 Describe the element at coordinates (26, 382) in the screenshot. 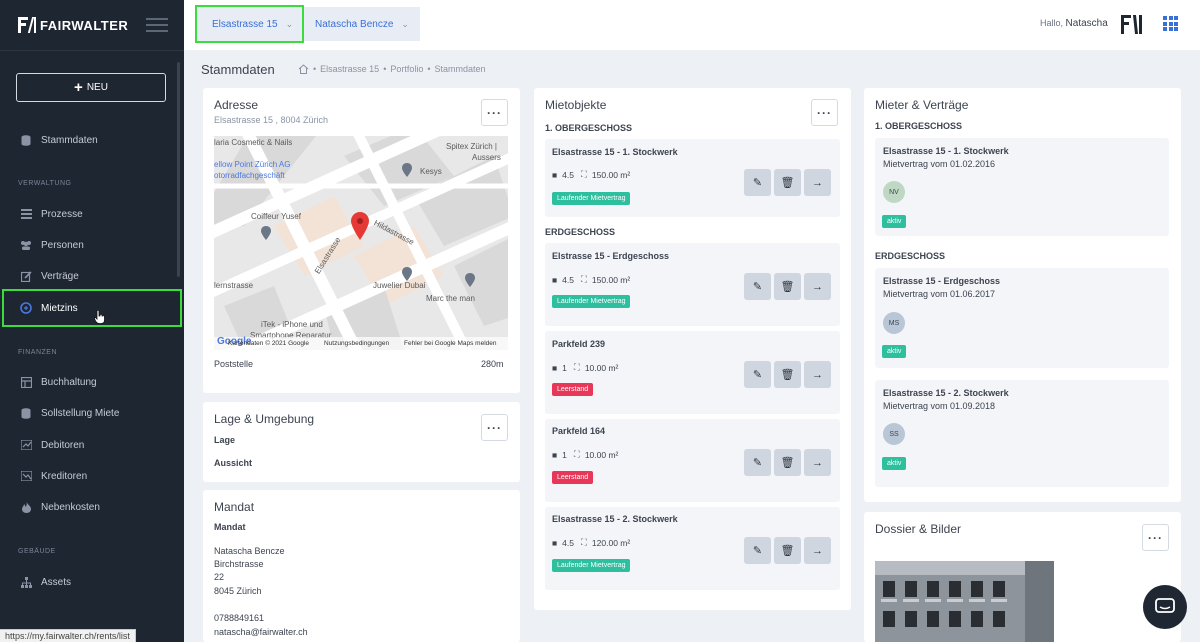

I see `ledger-icon` at that location.